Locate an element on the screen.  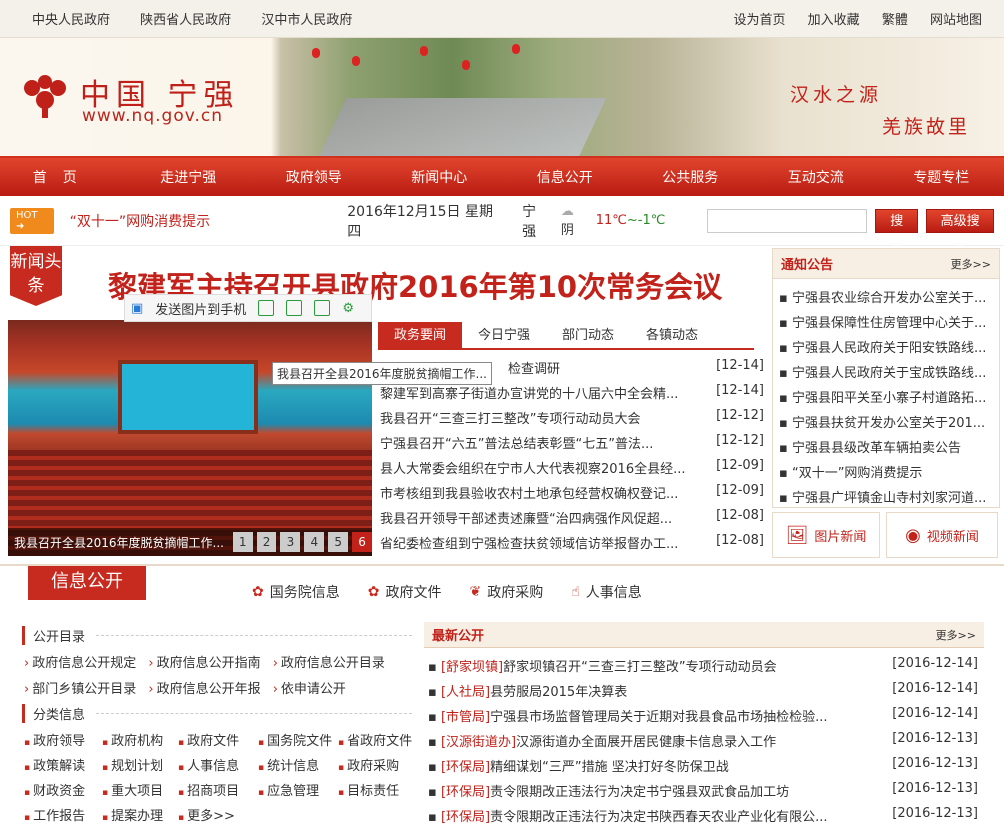
nav-public-service: 公共服务 is located at coordinates (691, 177).